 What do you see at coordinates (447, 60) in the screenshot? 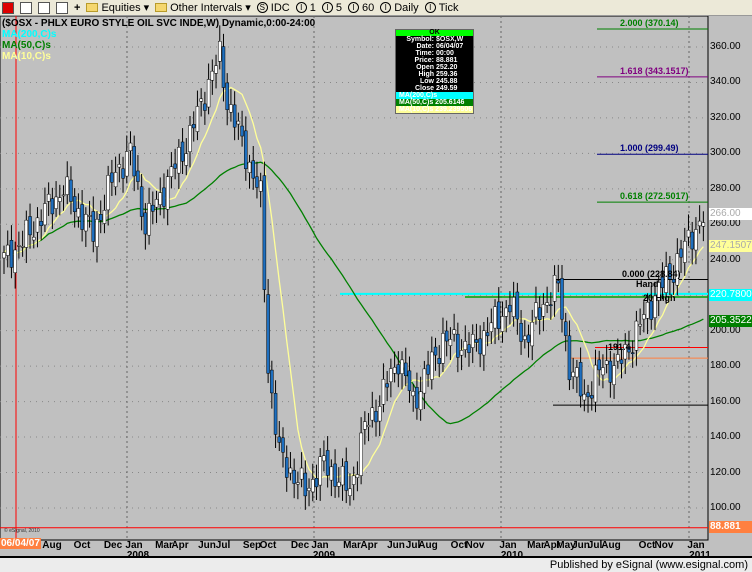
I see `info-value: 88.881` at bounding box center [447, 60].